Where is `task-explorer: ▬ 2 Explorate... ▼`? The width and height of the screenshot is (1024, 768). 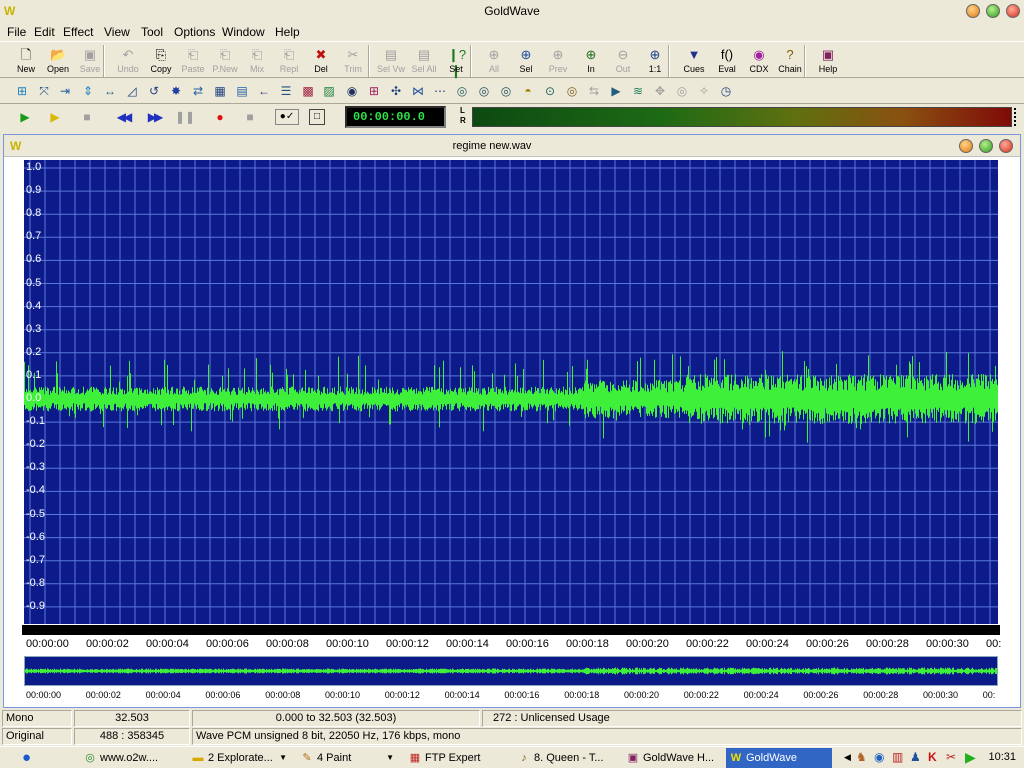
task-explorer: ▬ 2 Explorate... ▼ is located at coordinates (240, 758).